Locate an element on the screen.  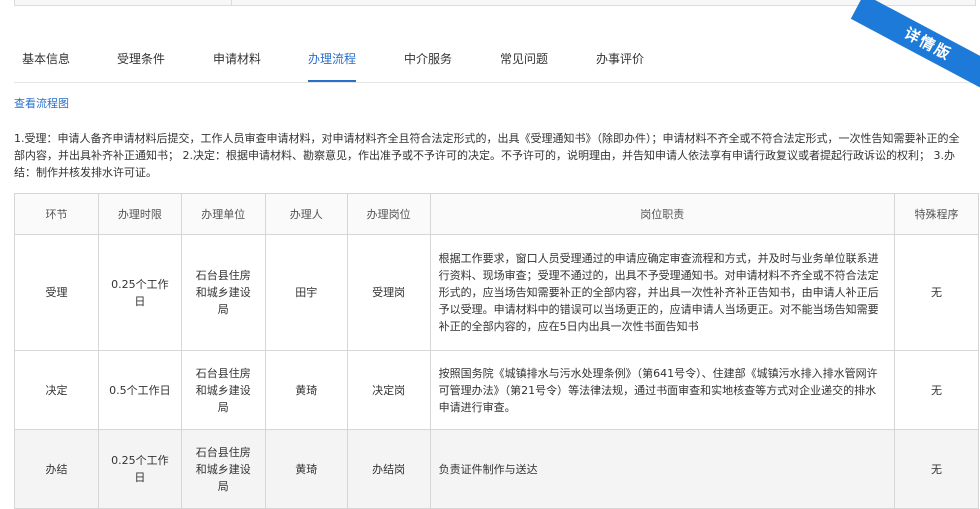
tab-basic-info: 基本信息 is located at coordinates (46, 62).